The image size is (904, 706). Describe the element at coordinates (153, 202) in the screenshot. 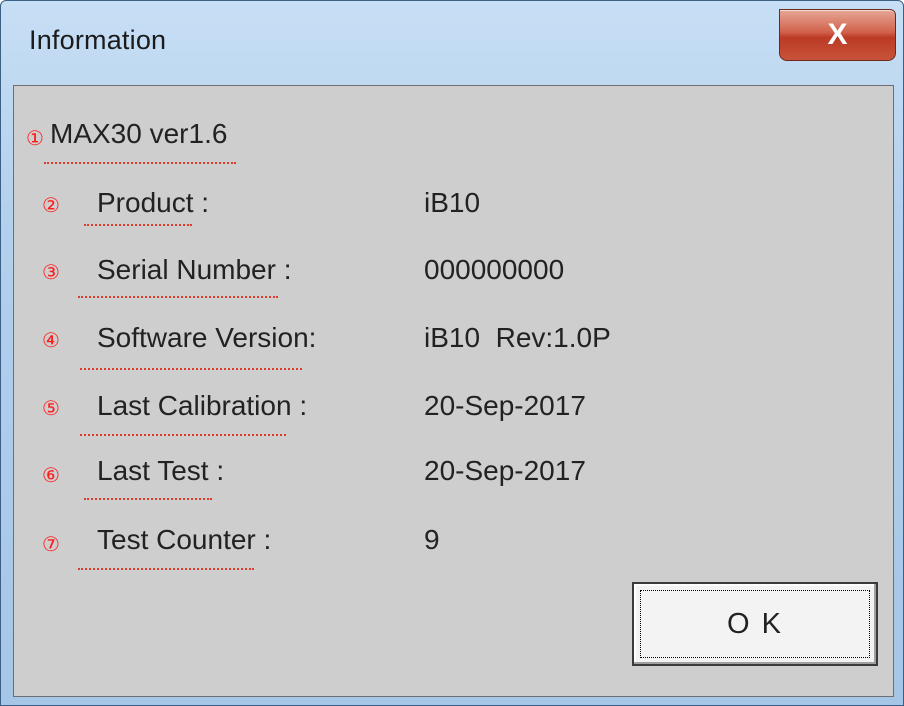

I see `product-label: Product :` at that location.